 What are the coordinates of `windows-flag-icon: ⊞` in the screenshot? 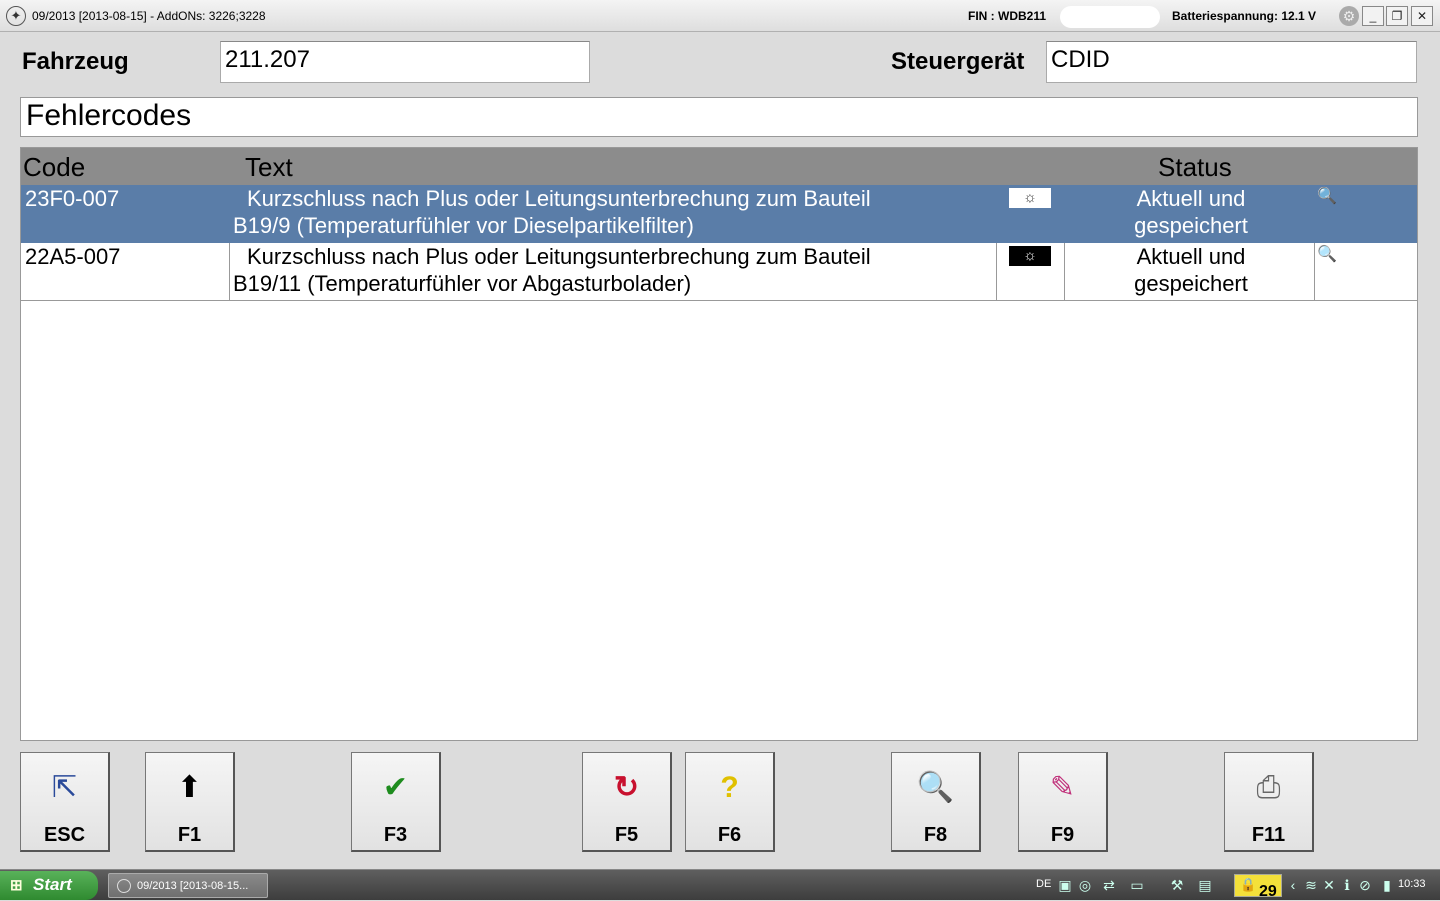 It's located at (16, 885).